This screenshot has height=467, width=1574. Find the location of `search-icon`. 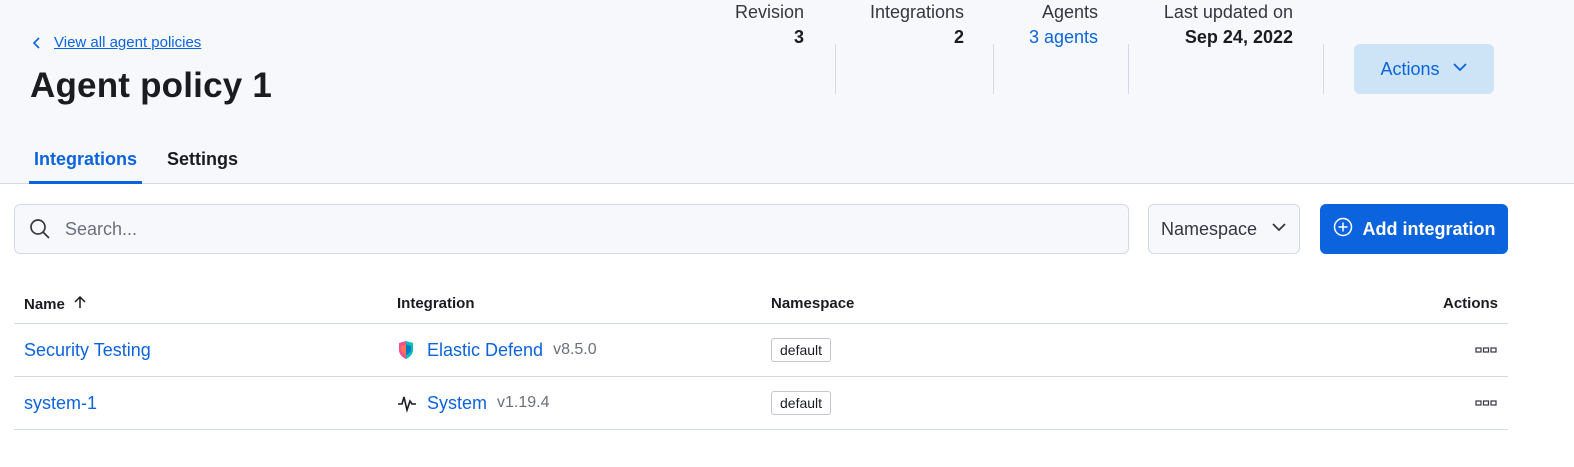

search-icon is located at coordinates (40, 229).